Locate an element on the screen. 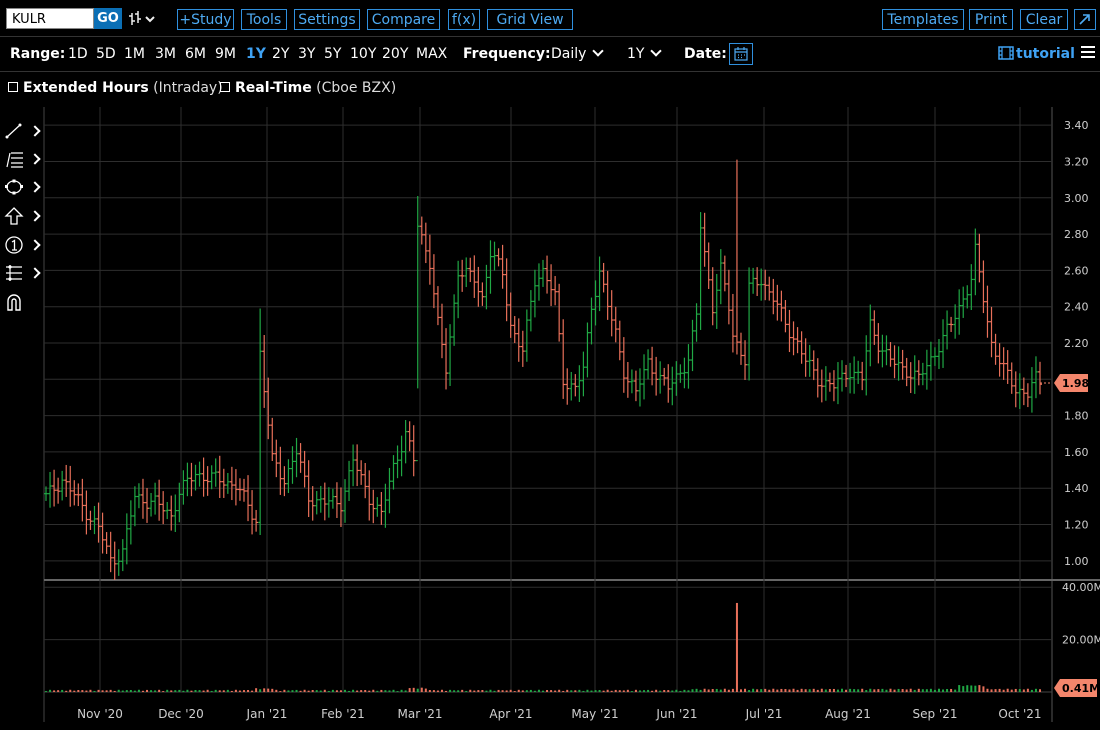 The image size is (1100, 730). price-tick-label: 1.40 is located at coordinates (1076, 488).